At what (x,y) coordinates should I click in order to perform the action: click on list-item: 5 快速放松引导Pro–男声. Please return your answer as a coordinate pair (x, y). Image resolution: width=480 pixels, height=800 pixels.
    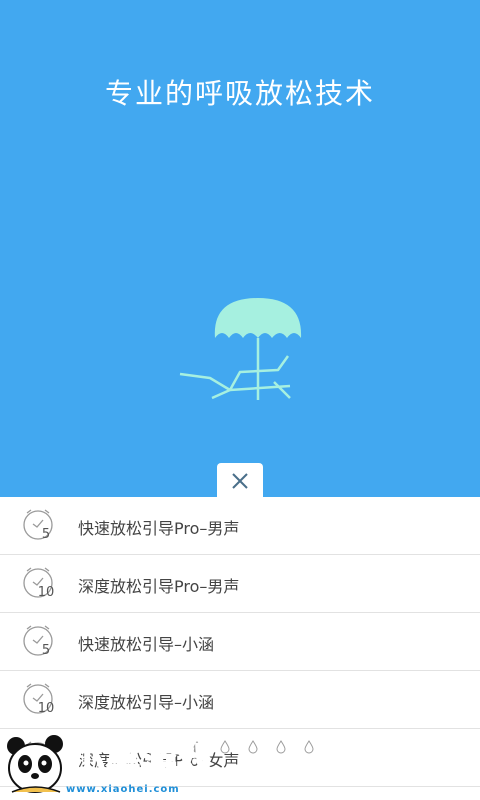
    Looking at the image, I should click on (240, 526).